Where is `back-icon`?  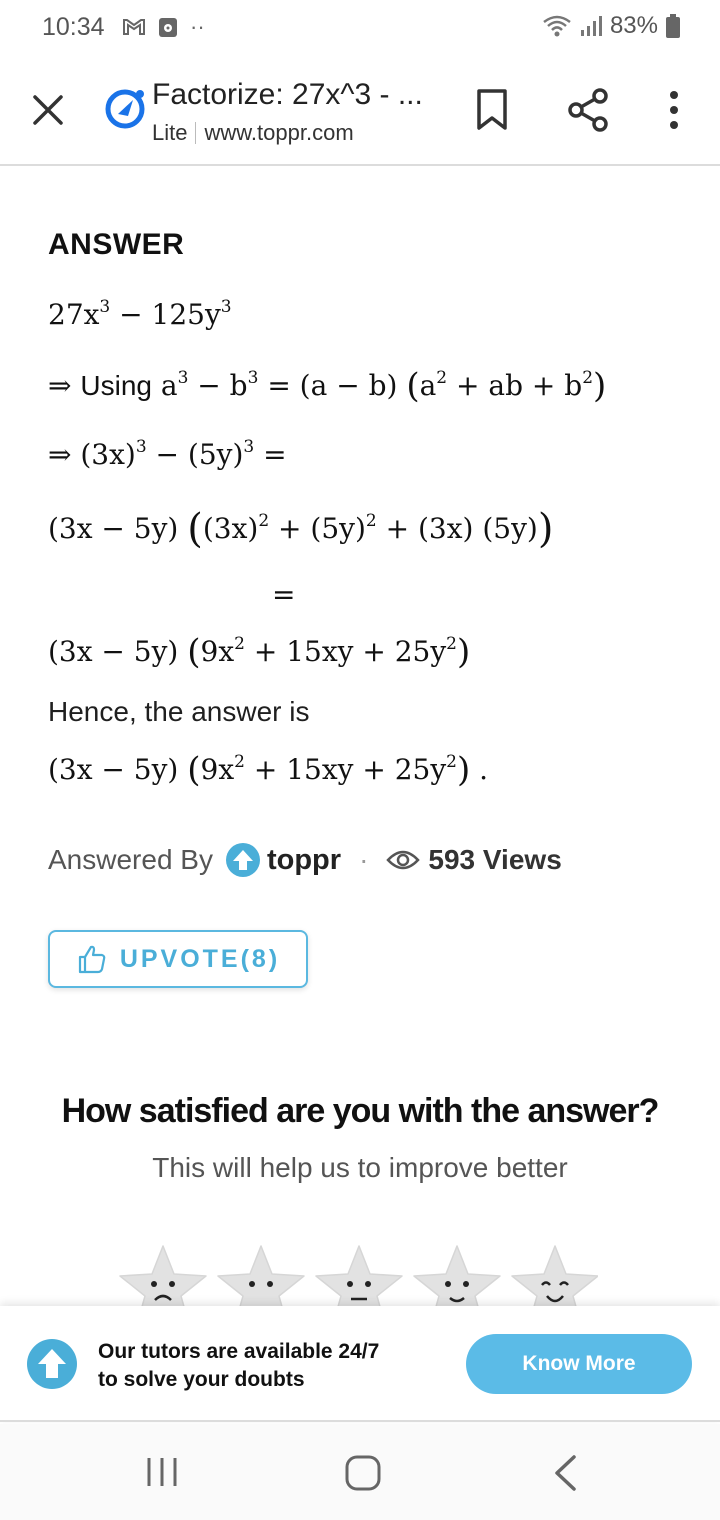 back-icon is located at coordinates (565, 1473).